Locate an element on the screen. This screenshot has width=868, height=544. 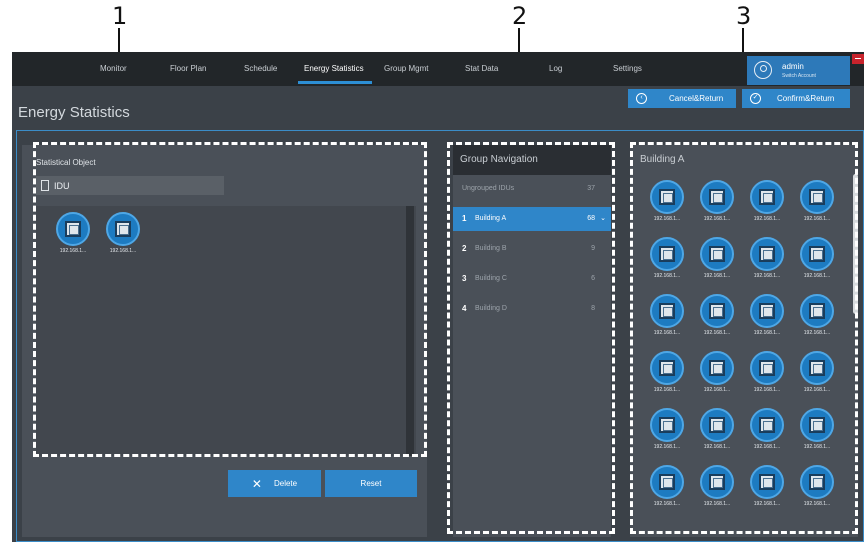
reset-button: Reset is located at coordinates (371, 483).